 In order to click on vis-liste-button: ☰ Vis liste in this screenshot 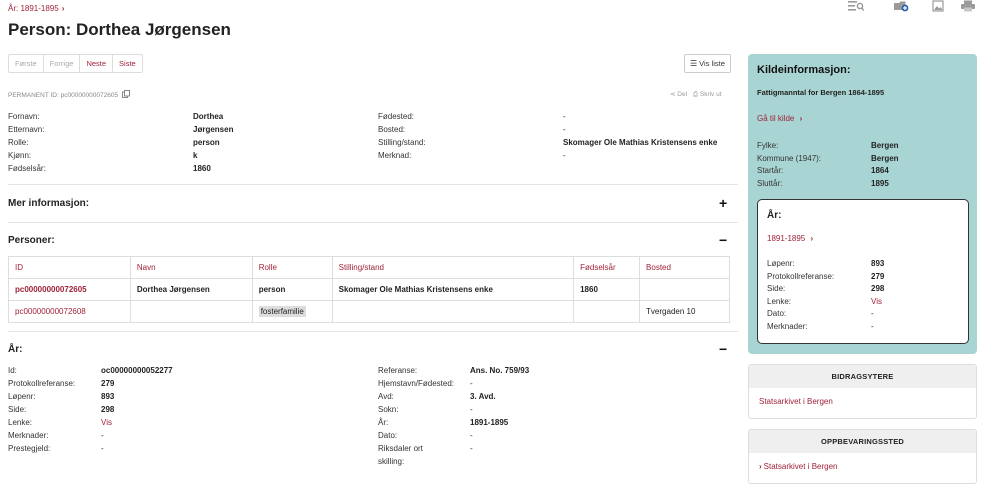, I will do `click(707, 63)`.